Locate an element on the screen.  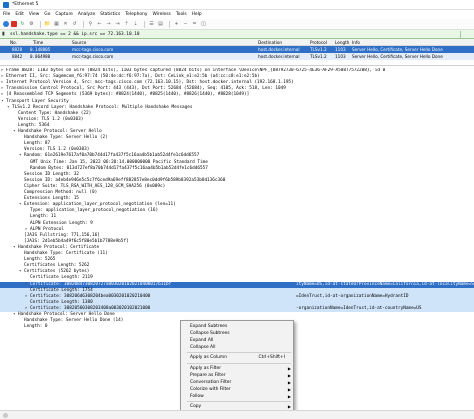
context-menu-item-collapse-all: Collapse All is located at coordinates (237, 347).